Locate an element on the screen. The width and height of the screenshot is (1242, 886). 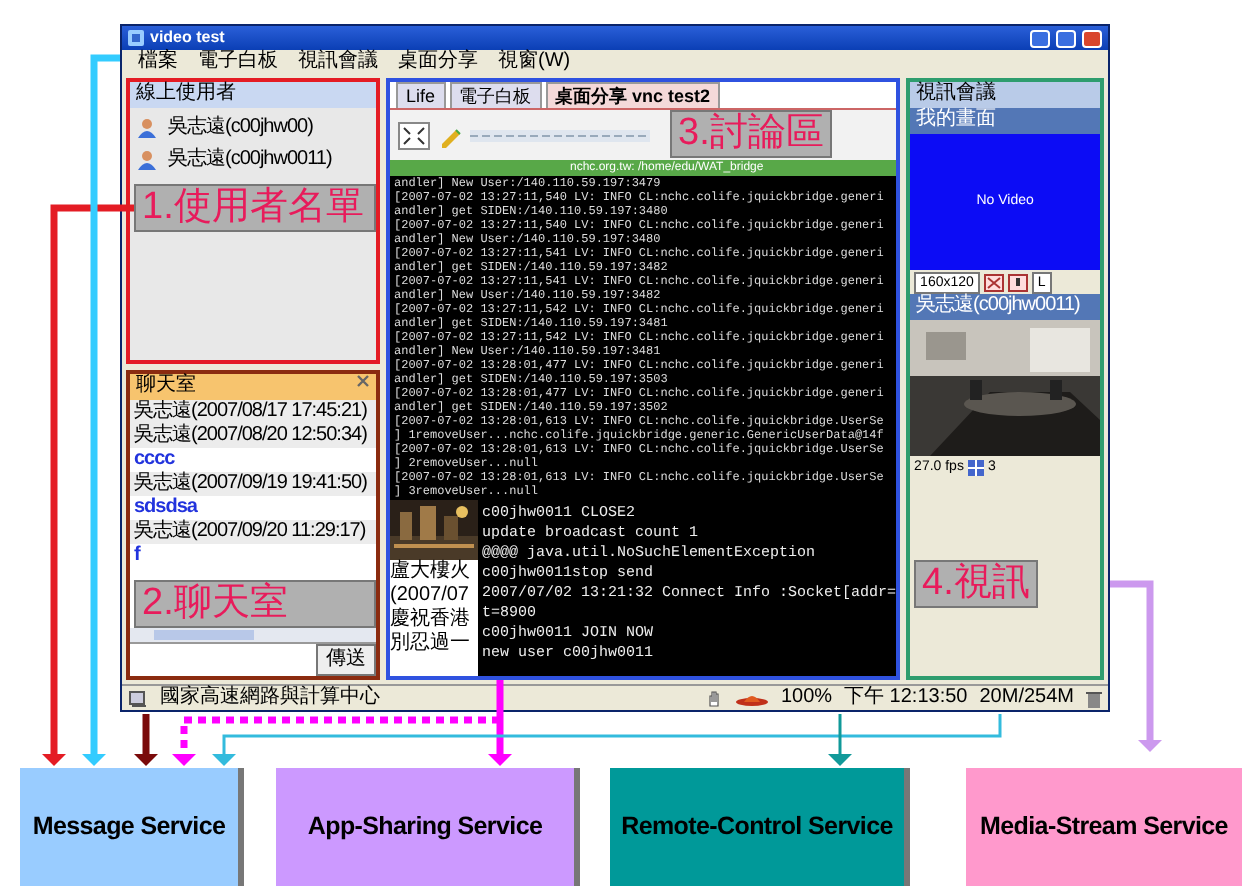
menu-item: 視訊會議 is located at coordinates (338, 62).